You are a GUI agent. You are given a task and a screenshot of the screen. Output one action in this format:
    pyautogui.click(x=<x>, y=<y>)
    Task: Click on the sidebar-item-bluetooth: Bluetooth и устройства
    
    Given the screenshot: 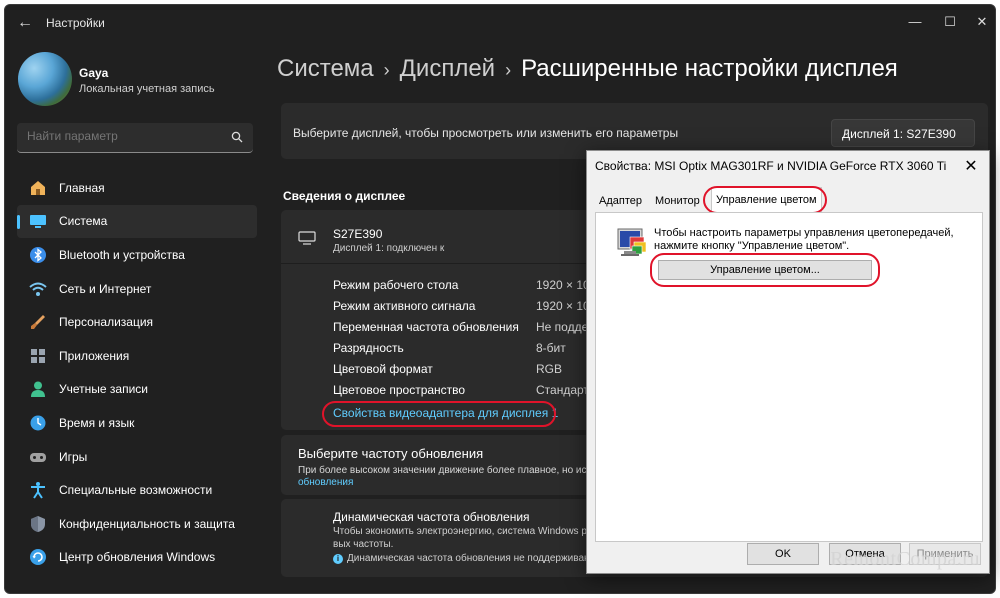 What is the action you would take?
    pyautogui.click(x=137, y=255)
    